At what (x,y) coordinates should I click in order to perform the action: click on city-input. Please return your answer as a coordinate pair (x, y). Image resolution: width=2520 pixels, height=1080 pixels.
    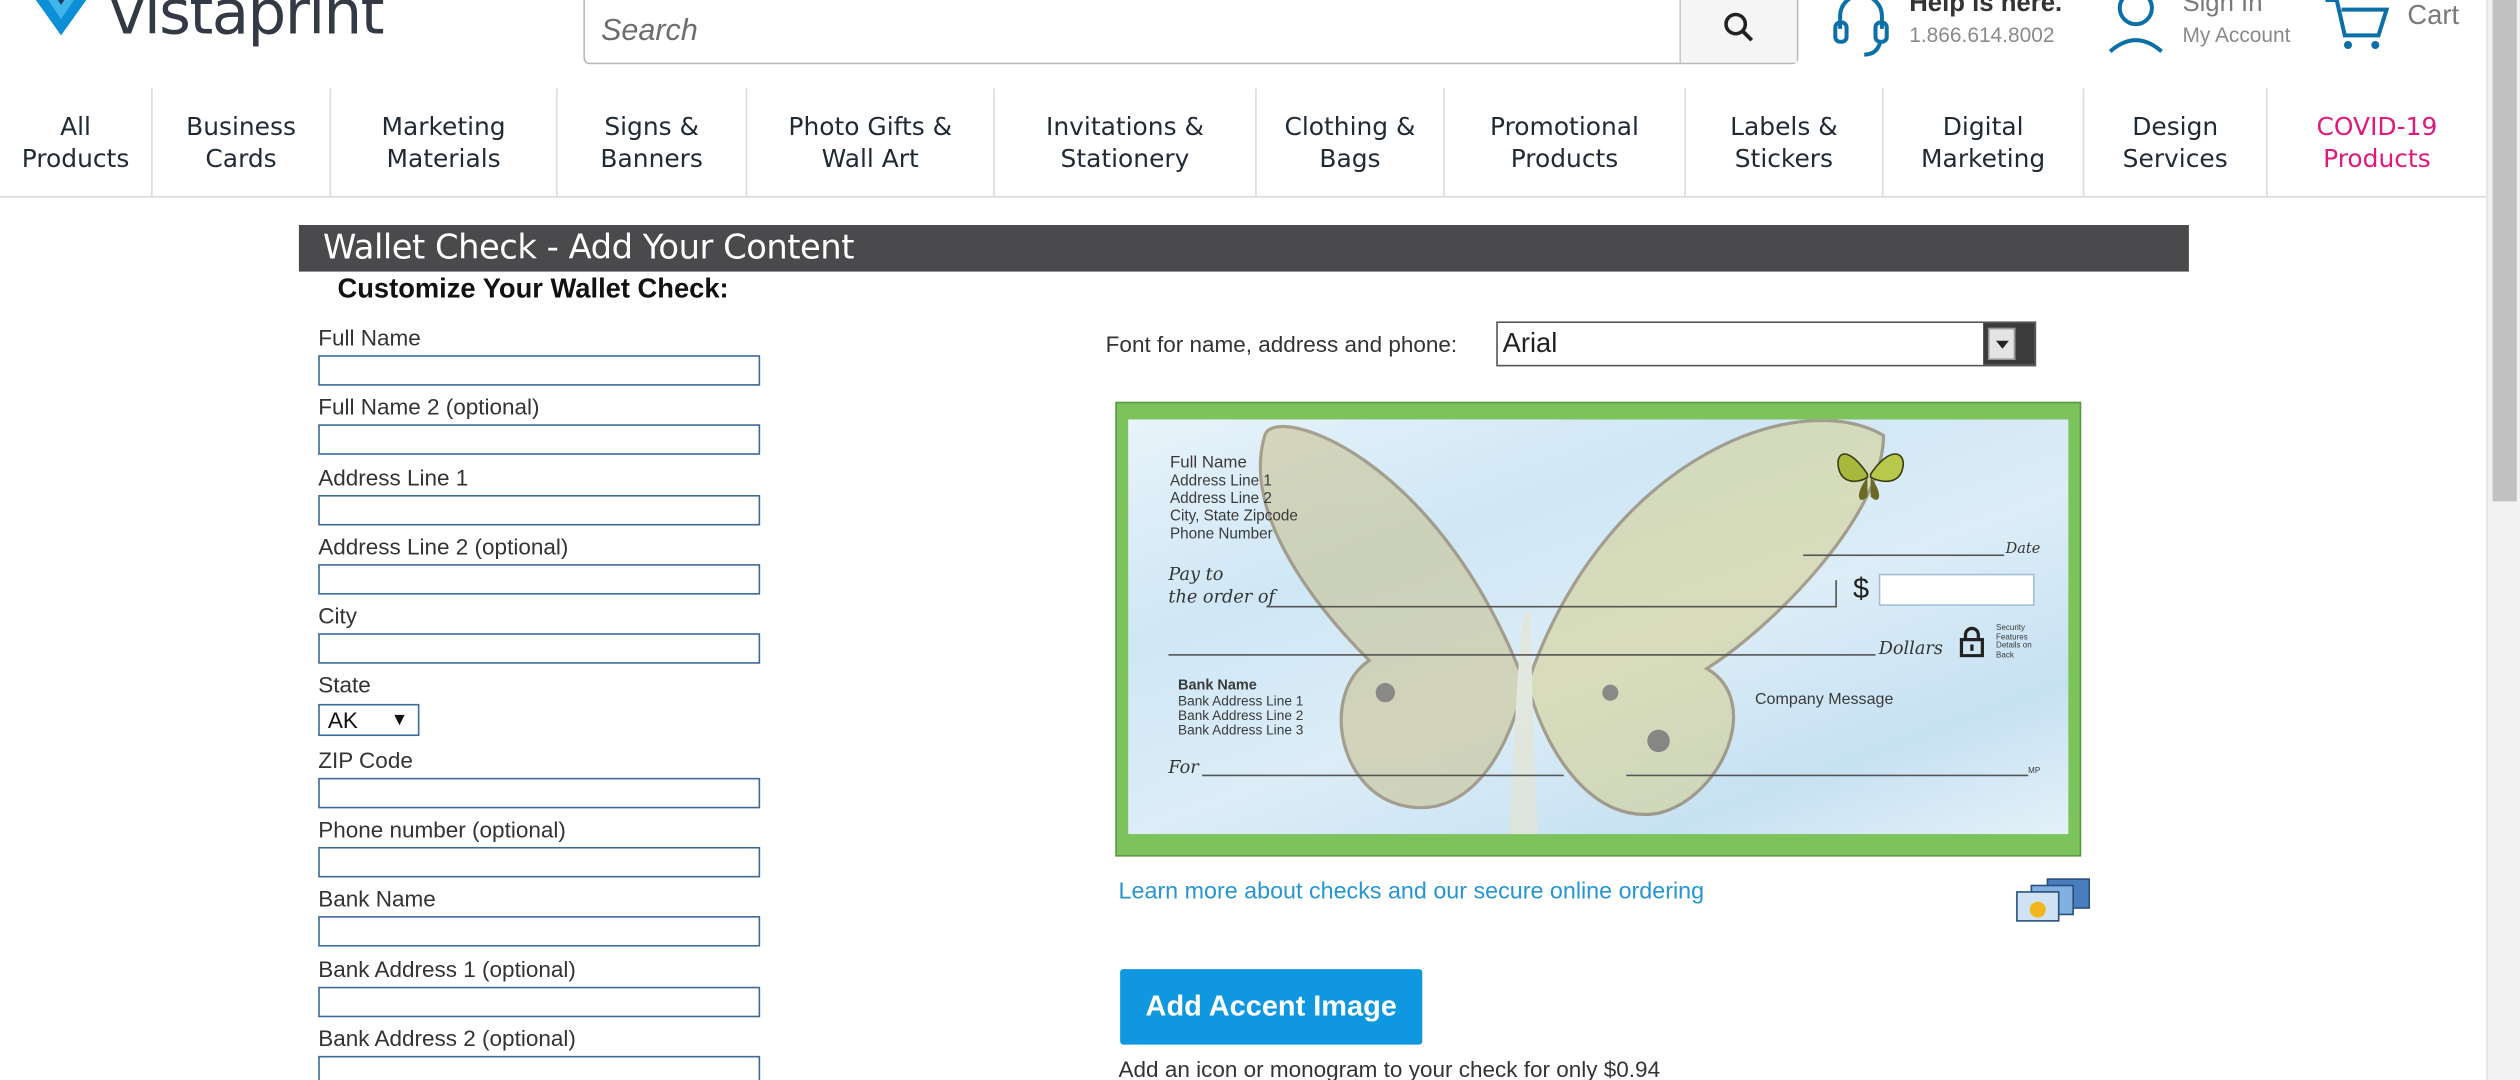
    Looking at the image, I should click on (539, 648).